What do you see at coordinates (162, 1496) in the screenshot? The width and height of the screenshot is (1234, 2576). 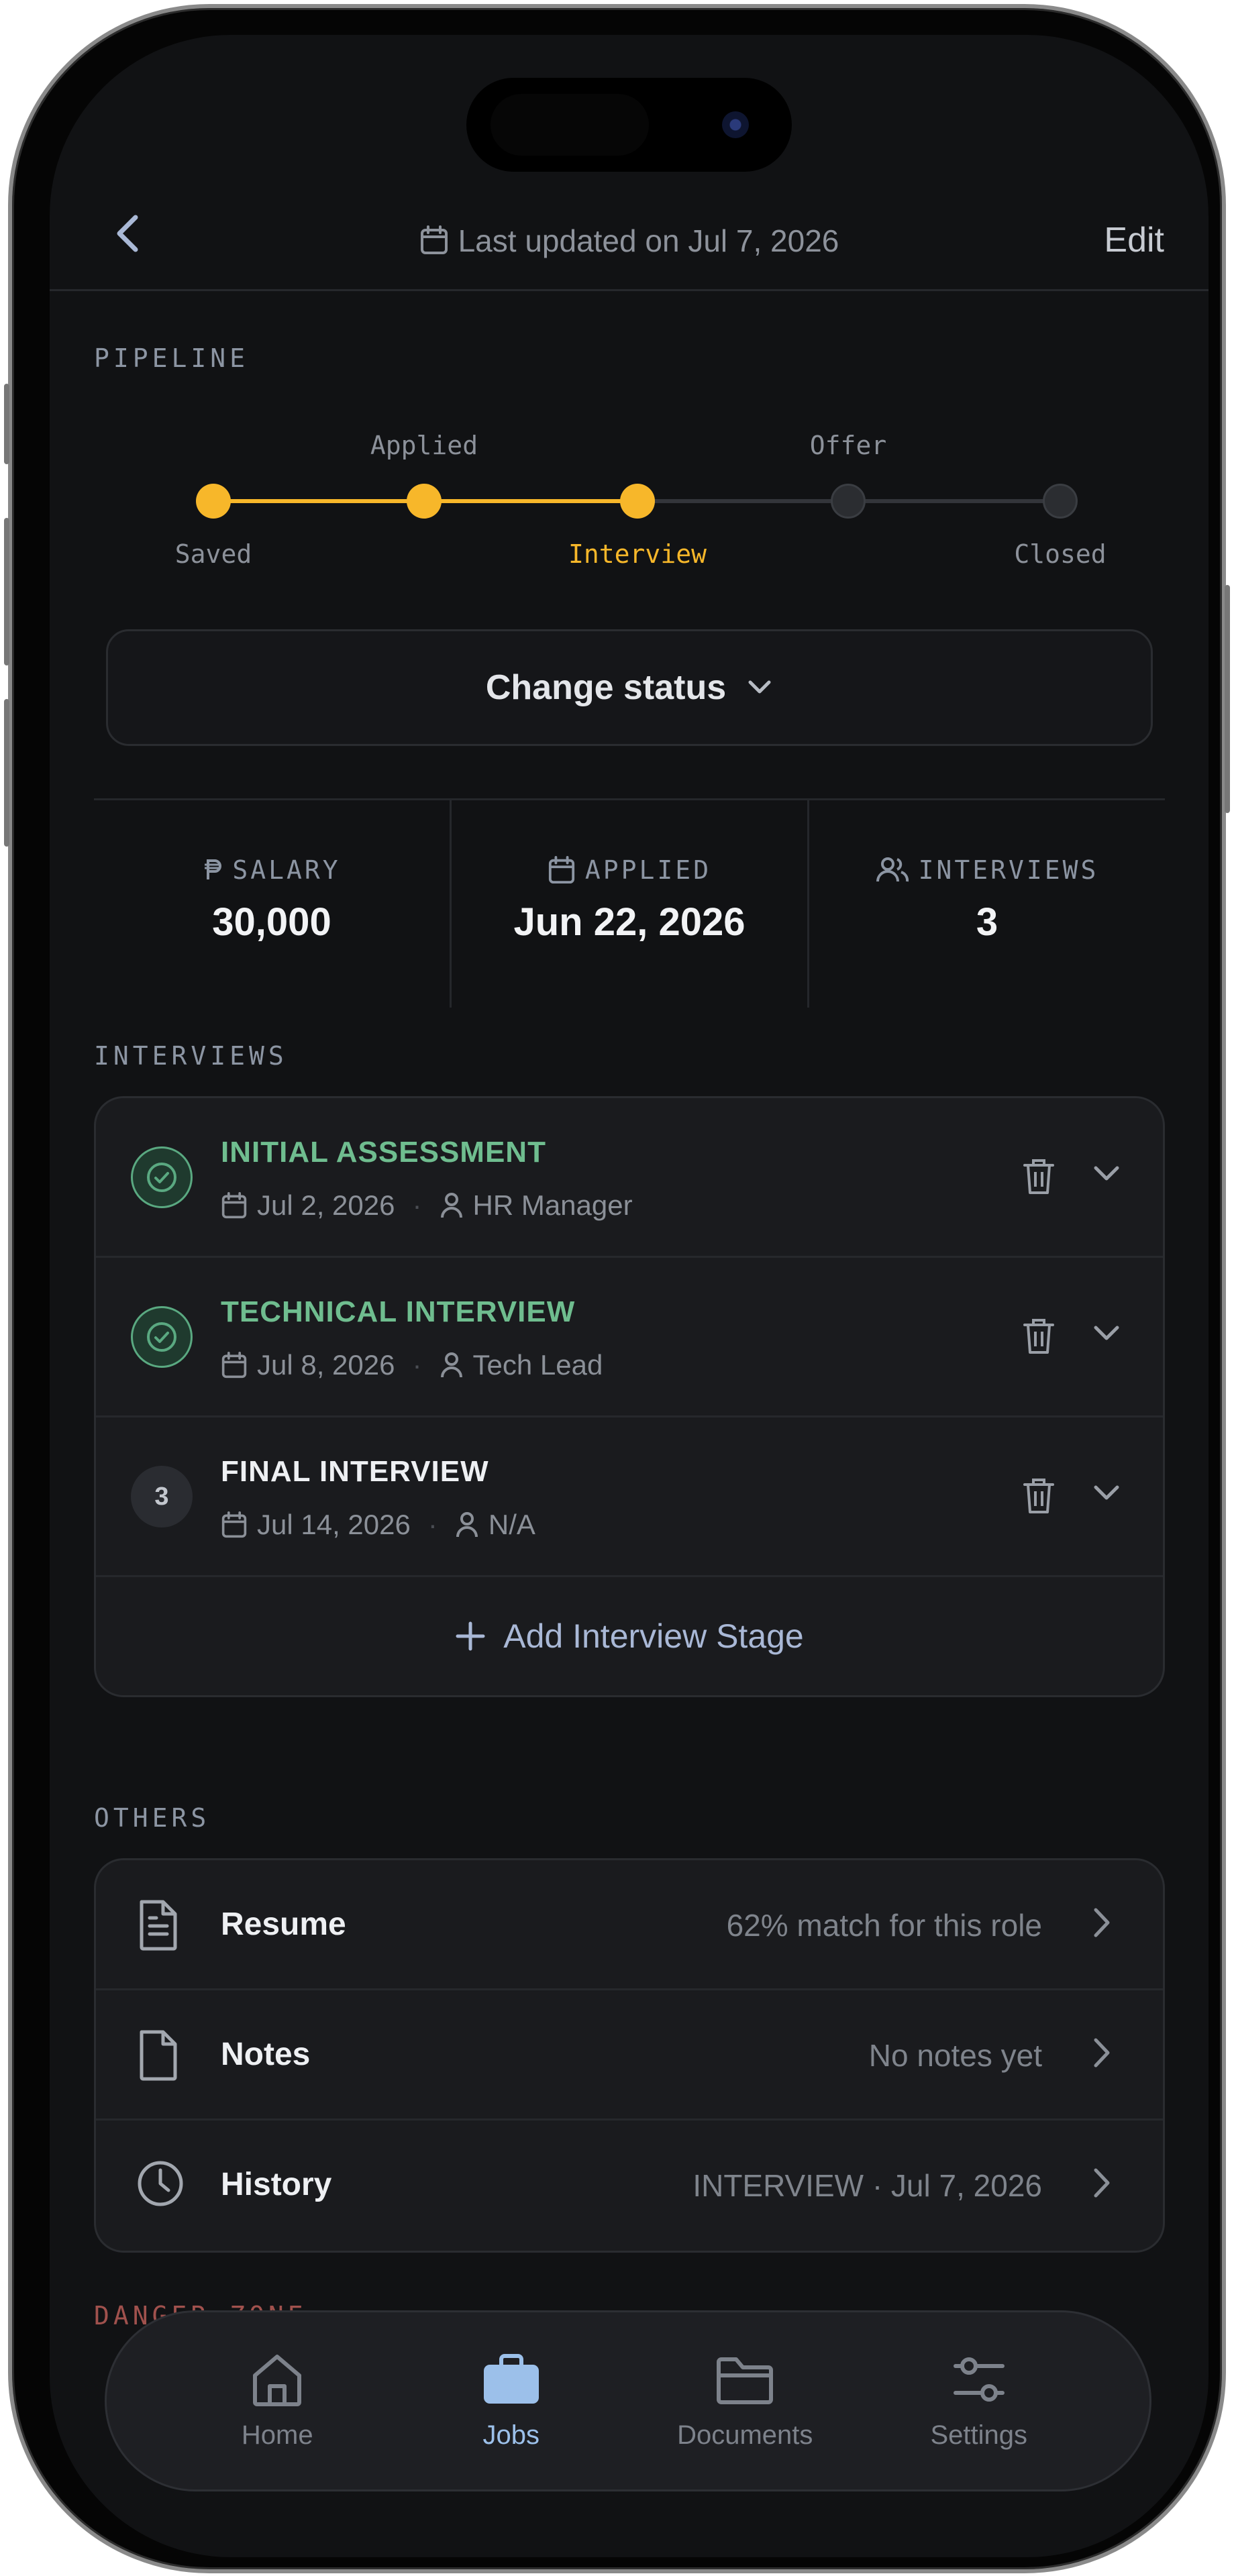 I see `stage-number-badge: 3` at bounding box center [162, 1496].